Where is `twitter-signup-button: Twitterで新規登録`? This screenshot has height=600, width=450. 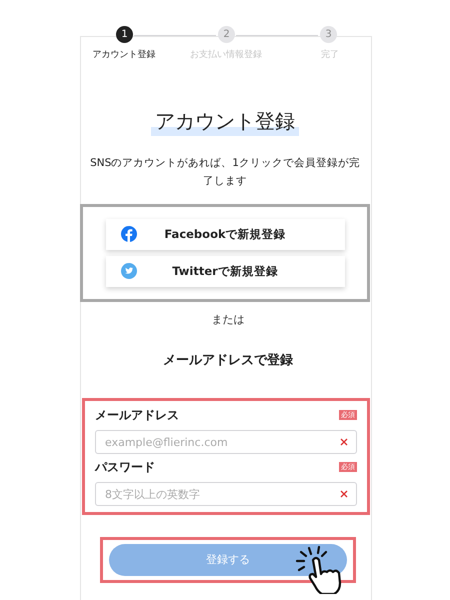
twitter-signup-button: Twitterで新規登録 is located at coordinates (225, 271).